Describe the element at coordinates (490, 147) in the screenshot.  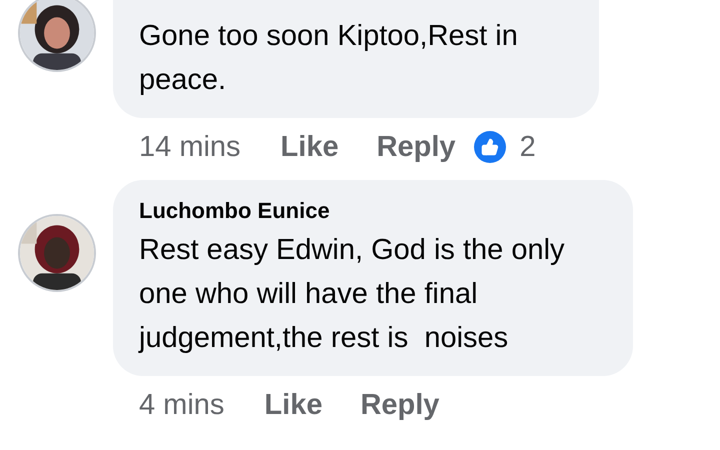
I see `like-reaction-icon` at that location.